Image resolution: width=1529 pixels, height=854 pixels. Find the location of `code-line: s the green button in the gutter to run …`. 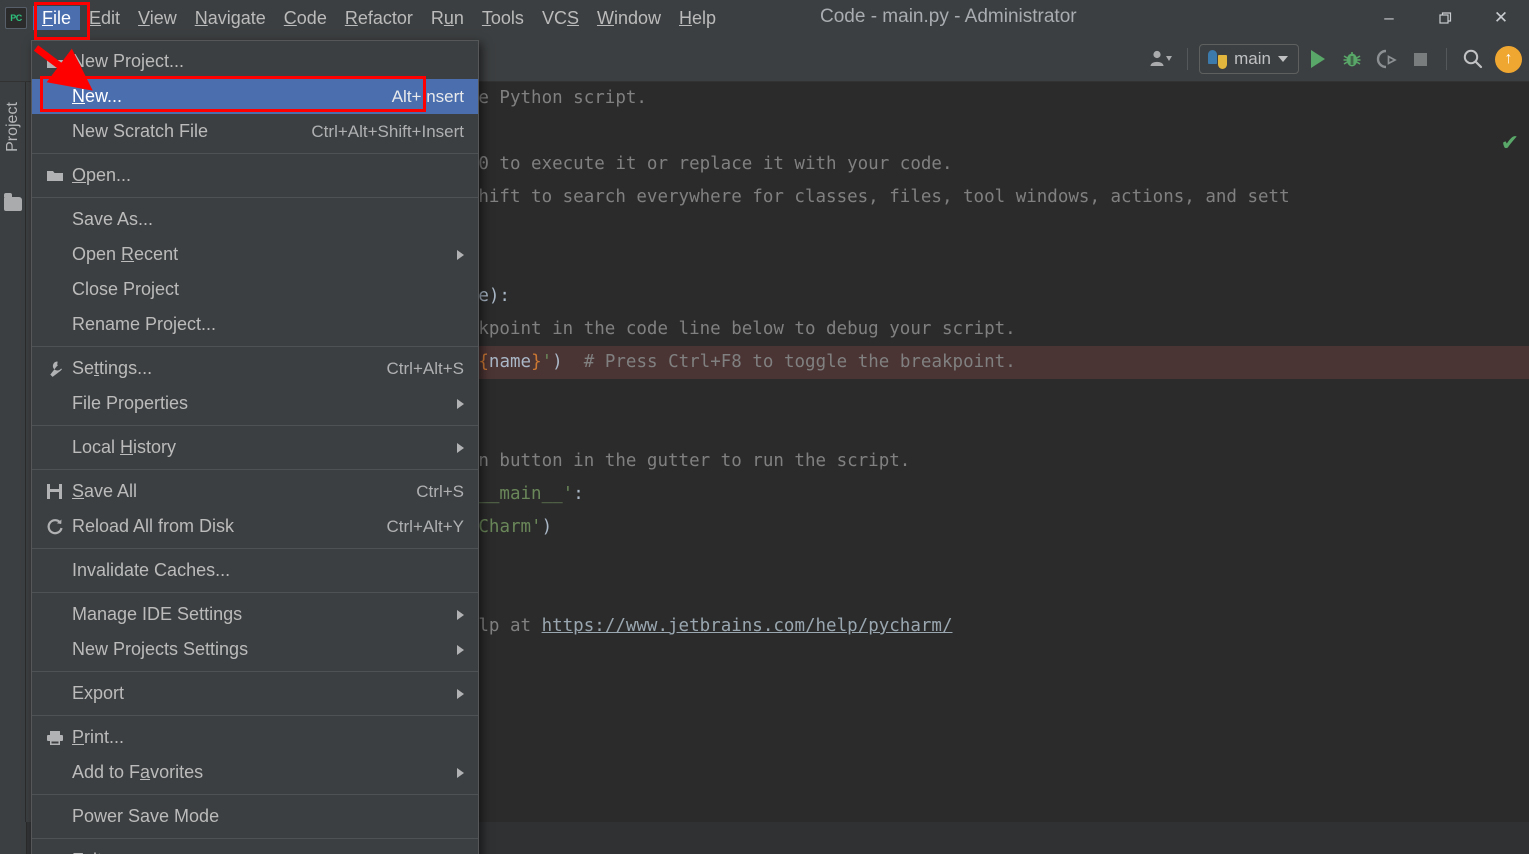

code-line: s the green button in the gutter to run … is located at coordinates (642, 461).